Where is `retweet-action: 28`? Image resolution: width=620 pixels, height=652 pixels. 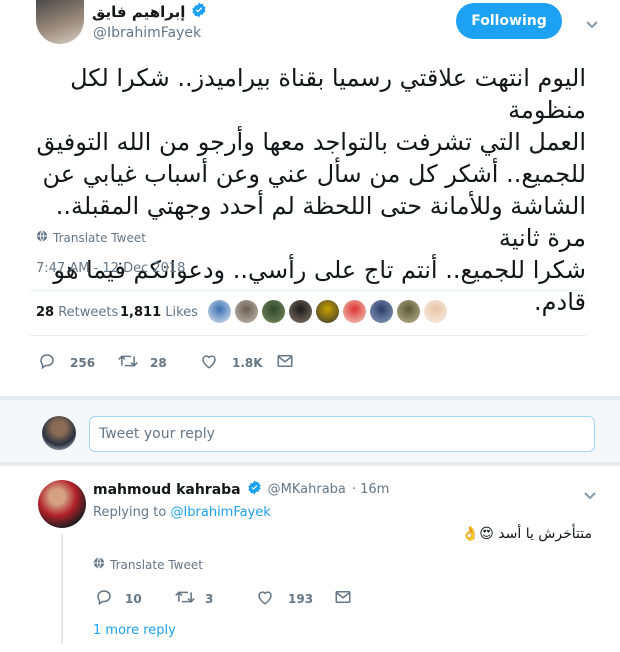
retweet-action: 28 is located at coordinates (142, 362).